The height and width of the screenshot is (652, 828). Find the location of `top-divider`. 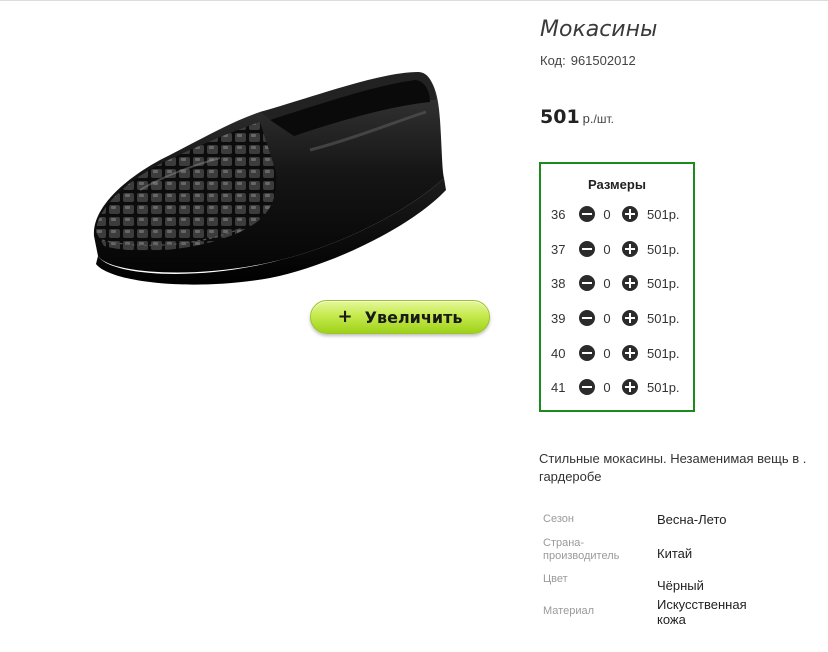

top-divider is located at coordinates (414, 0).